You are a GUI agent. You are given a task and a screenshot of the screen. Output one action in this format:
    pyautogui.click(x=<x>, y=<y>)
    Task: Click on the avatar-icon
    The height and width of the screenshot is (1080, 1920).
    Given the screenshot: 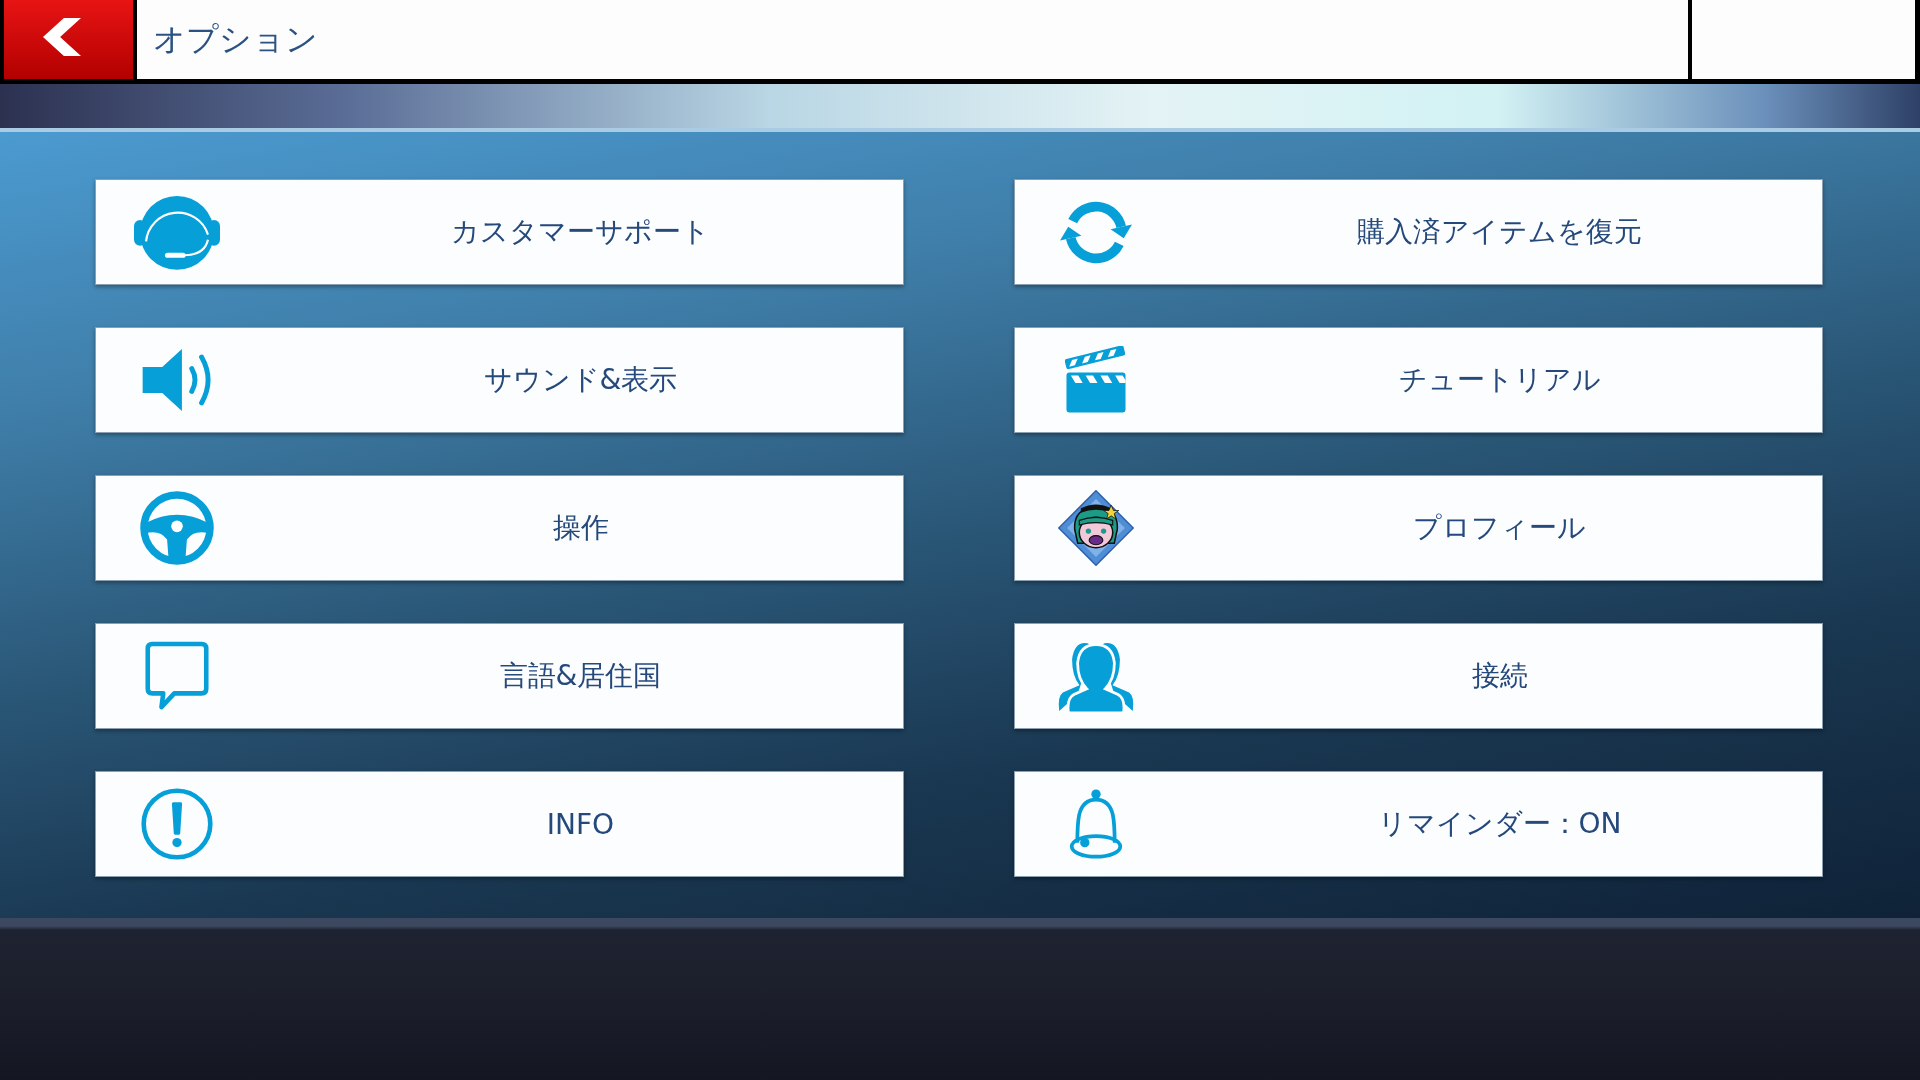 What is the action you would take?
    pyautogui.click(x=1096, y=528)
    